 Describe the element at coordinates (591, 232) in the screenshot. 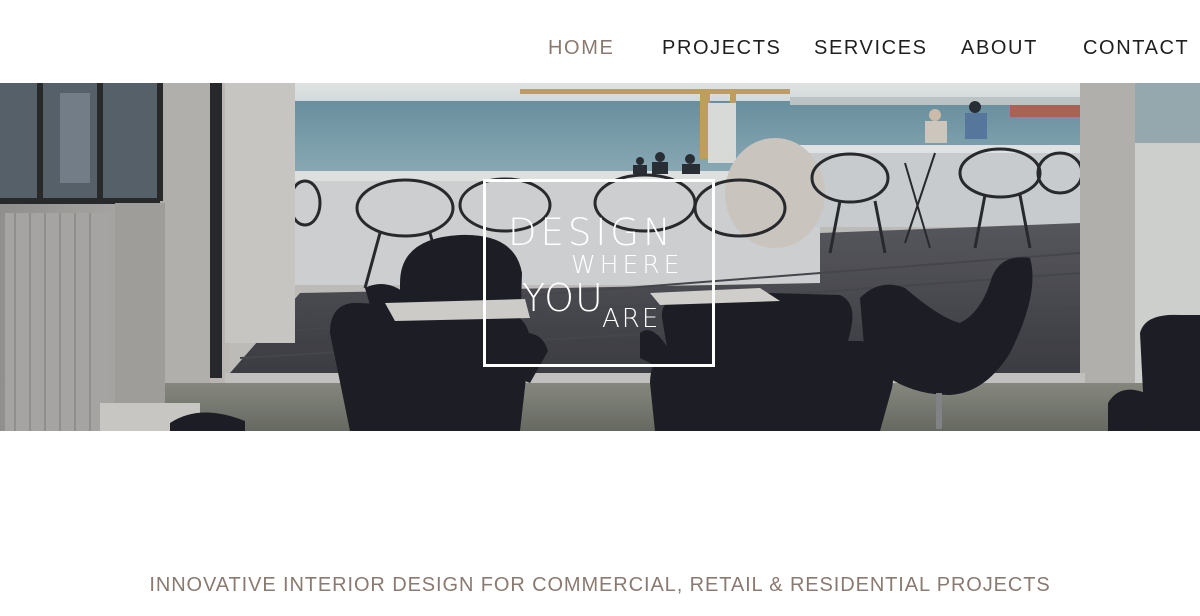

I see `logo-word-design: DESIGN` at that location.